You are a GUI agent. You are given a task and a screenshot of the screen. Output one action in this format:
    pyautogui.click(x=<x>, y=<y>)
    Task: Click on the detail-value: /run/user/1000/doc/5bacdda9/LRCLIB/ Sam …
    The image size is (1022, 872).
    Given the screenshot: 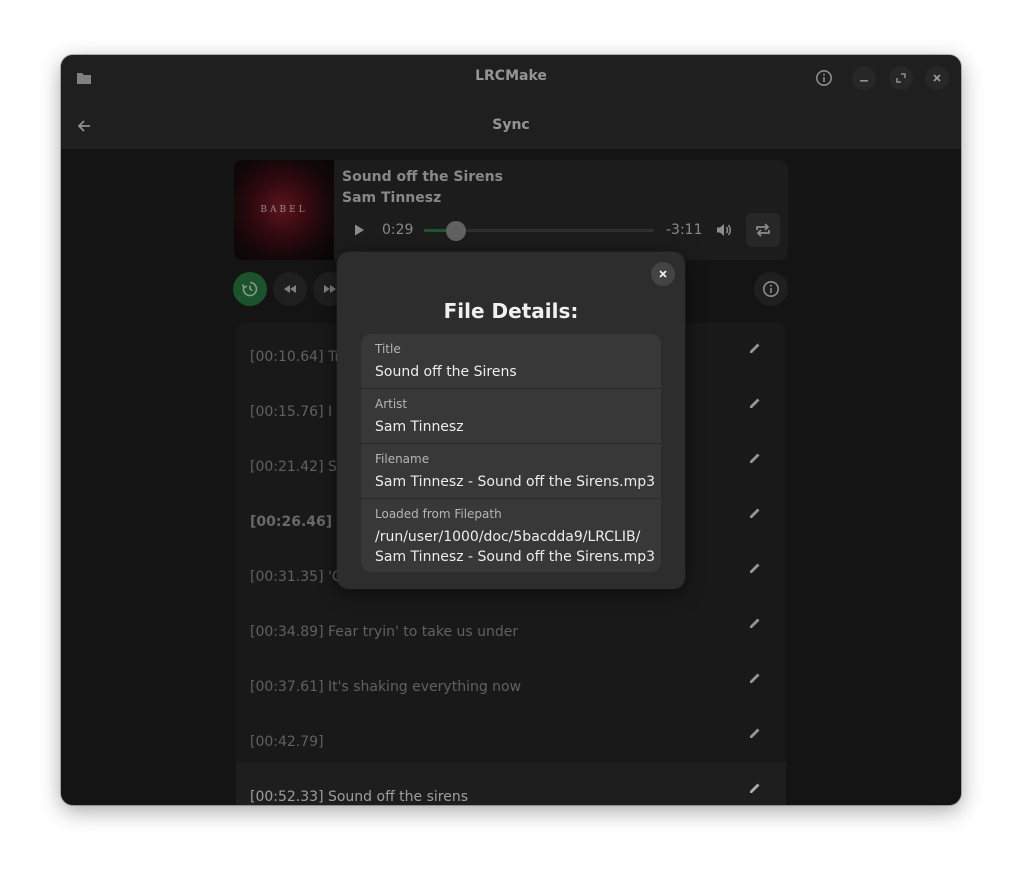 What is the action you would take?
    pyautogui.click(x=515, y=547)
    